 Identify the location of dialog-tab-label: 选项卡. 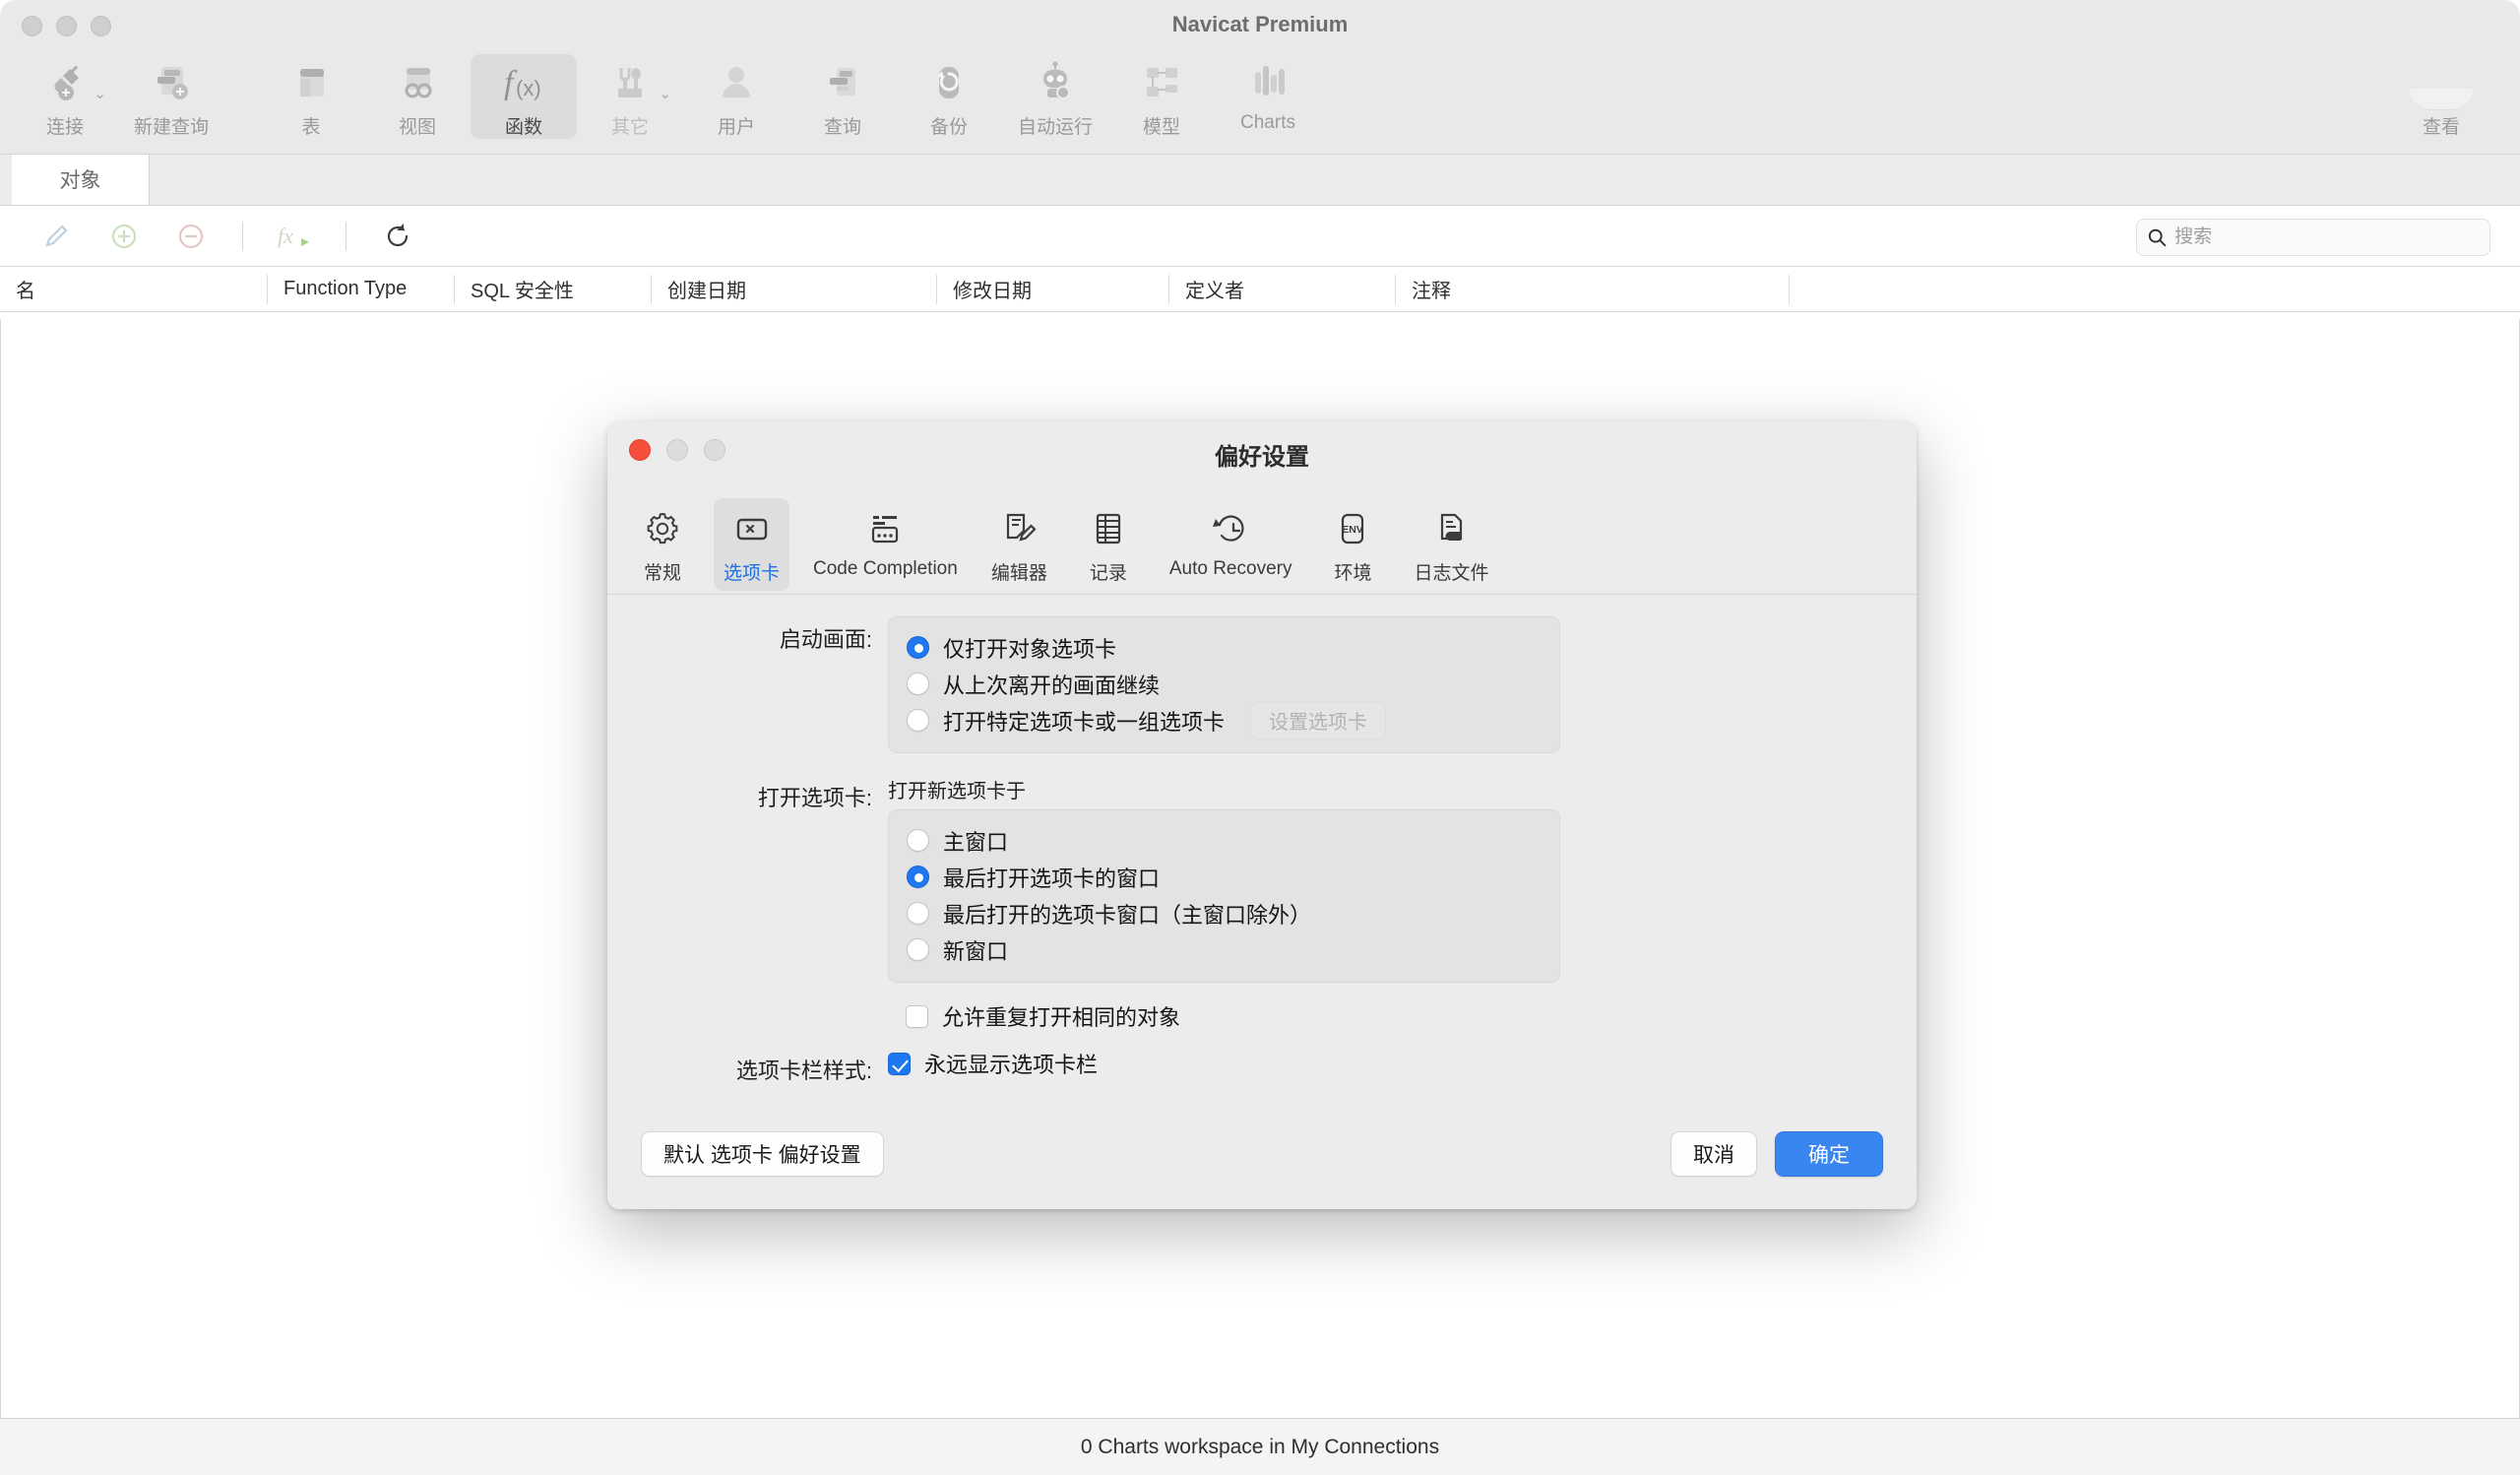
(752, 573).